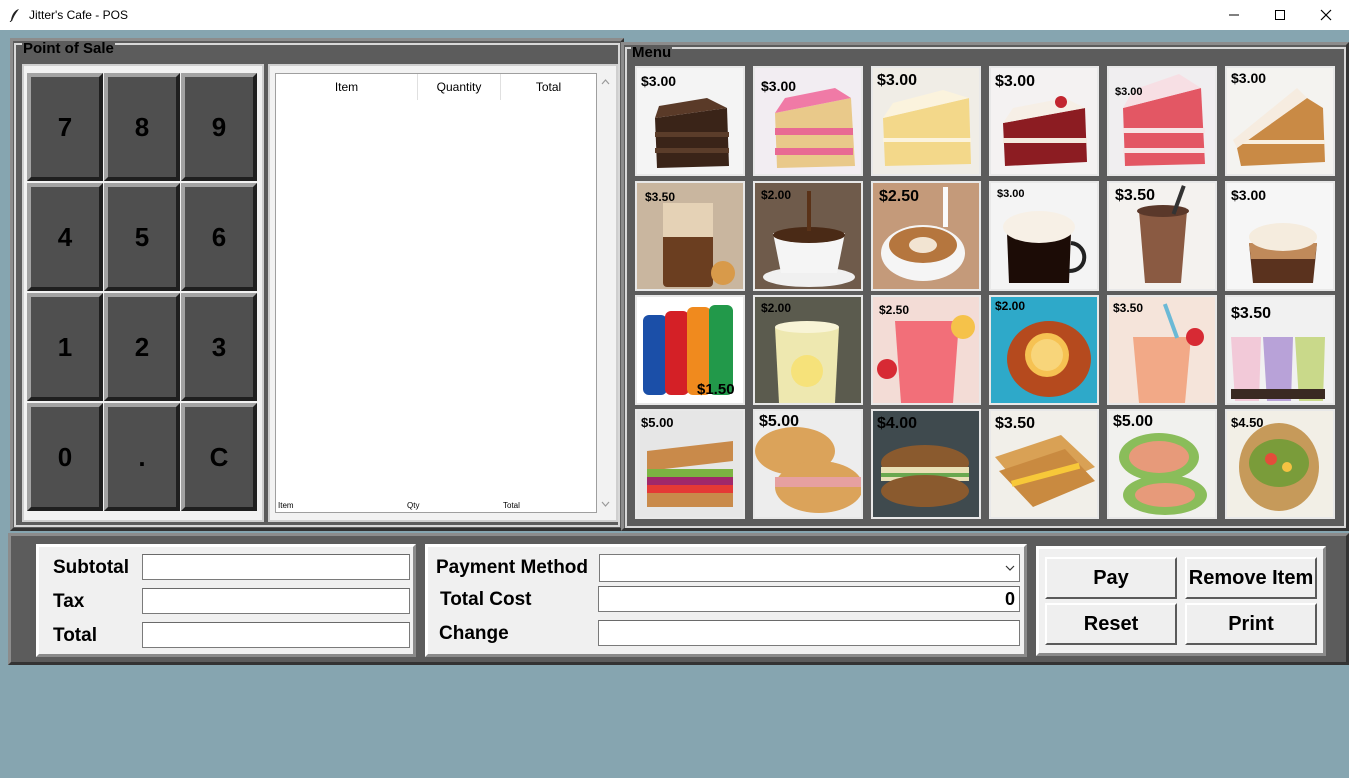 The width and height of the screenshot is (1349, 778). I want to click on price-label: $1.50, so click(716, 389).